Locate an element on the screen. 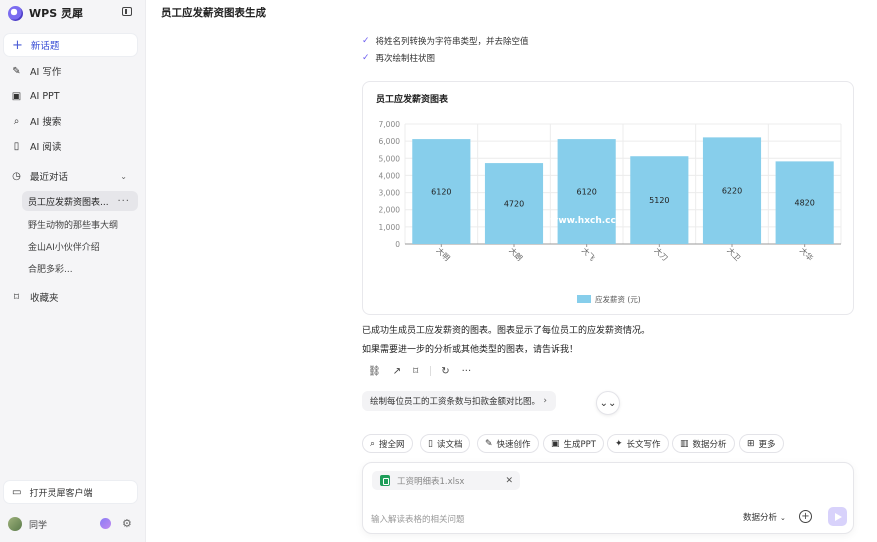  recent-chat-label: 金山AI小伙伴介绍 is located at coordinates (64, 247).